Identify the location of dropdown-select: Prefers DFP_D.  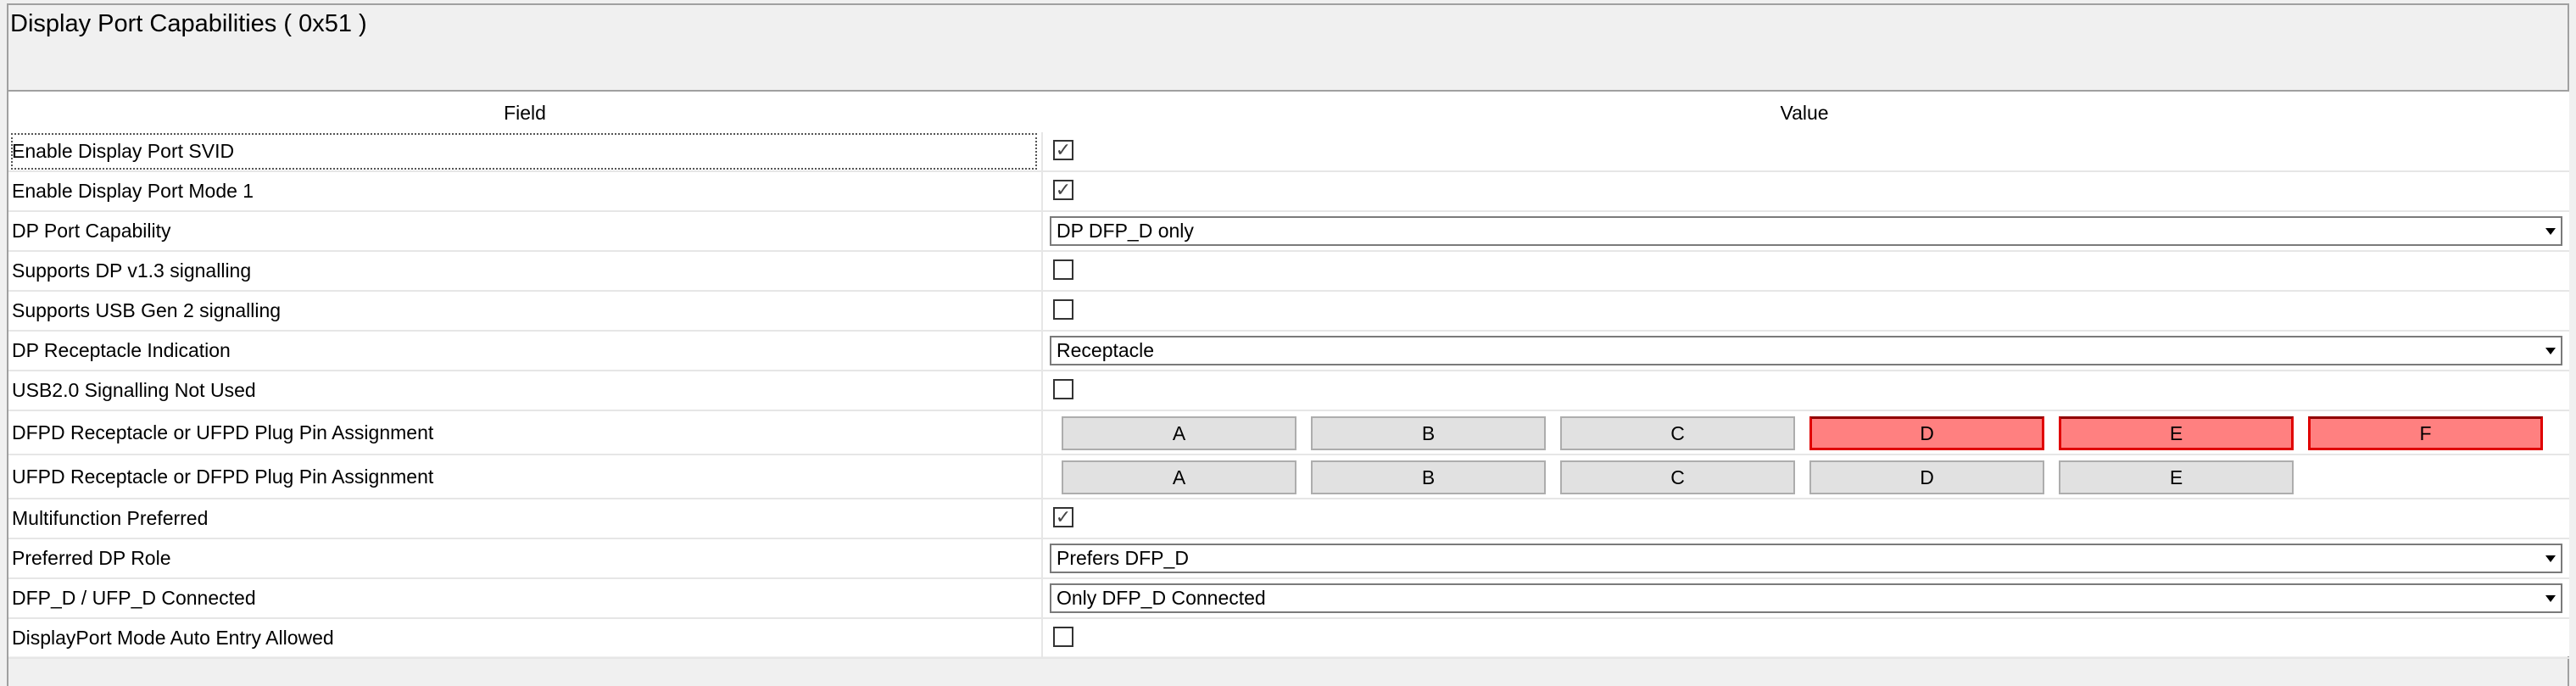
(1806, 558).